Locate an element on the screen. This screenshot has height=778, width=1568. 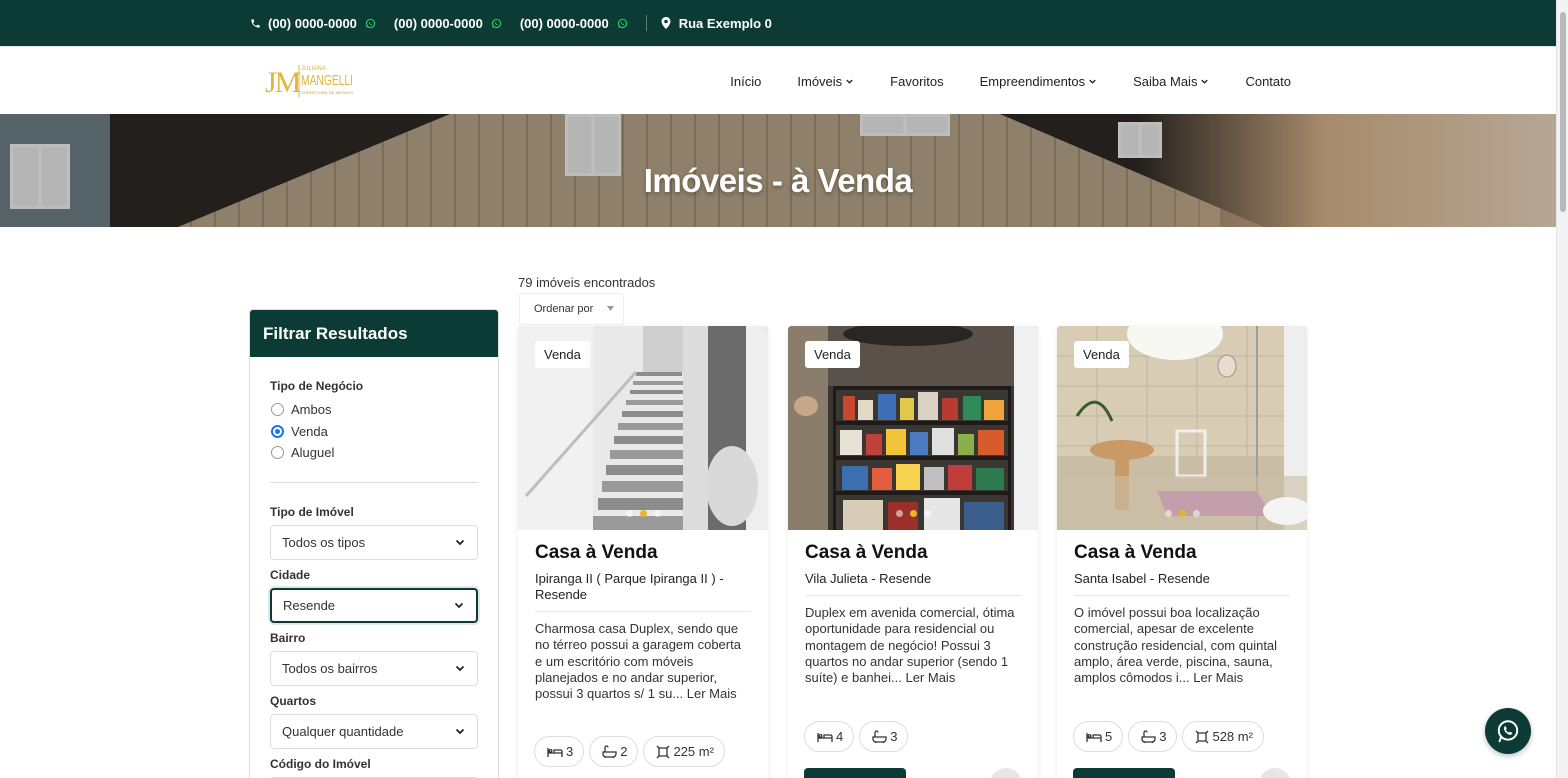
filter-panel-title: Filtrar Resultados is located at coordinates (374, 333).